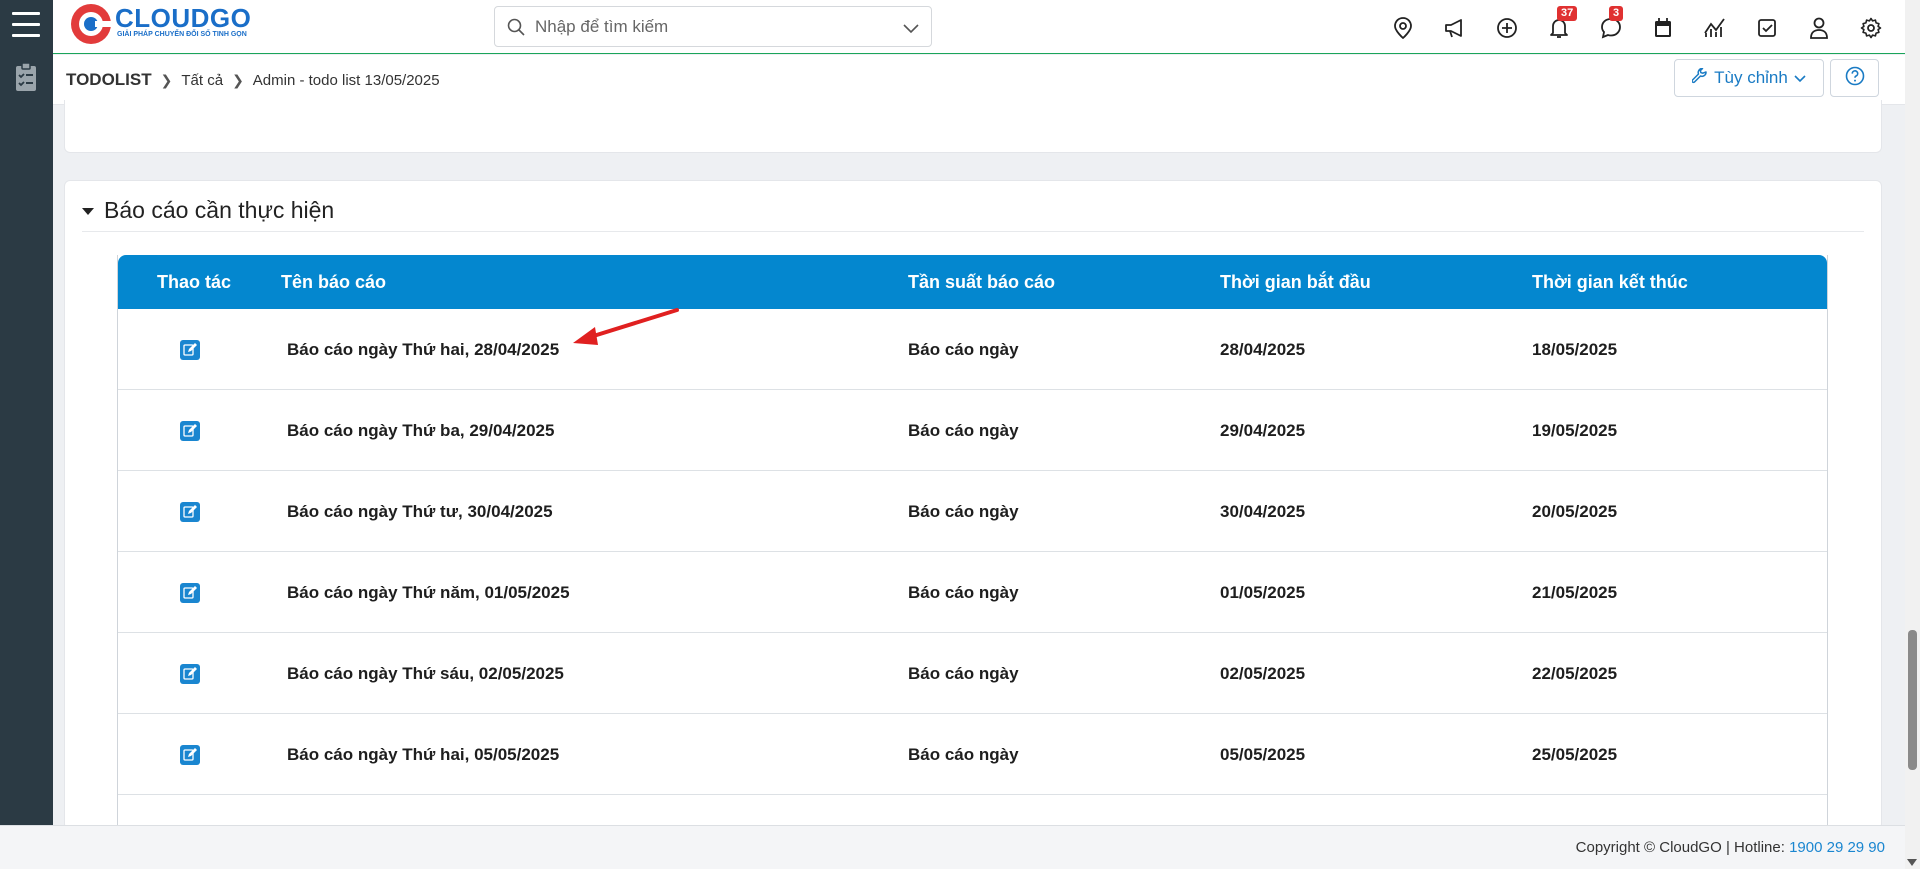 The image size is (1920, 869). Describe the element at coordinates (1912, 434) in the screenshot. I see `vertical-scrollbar` at that location.